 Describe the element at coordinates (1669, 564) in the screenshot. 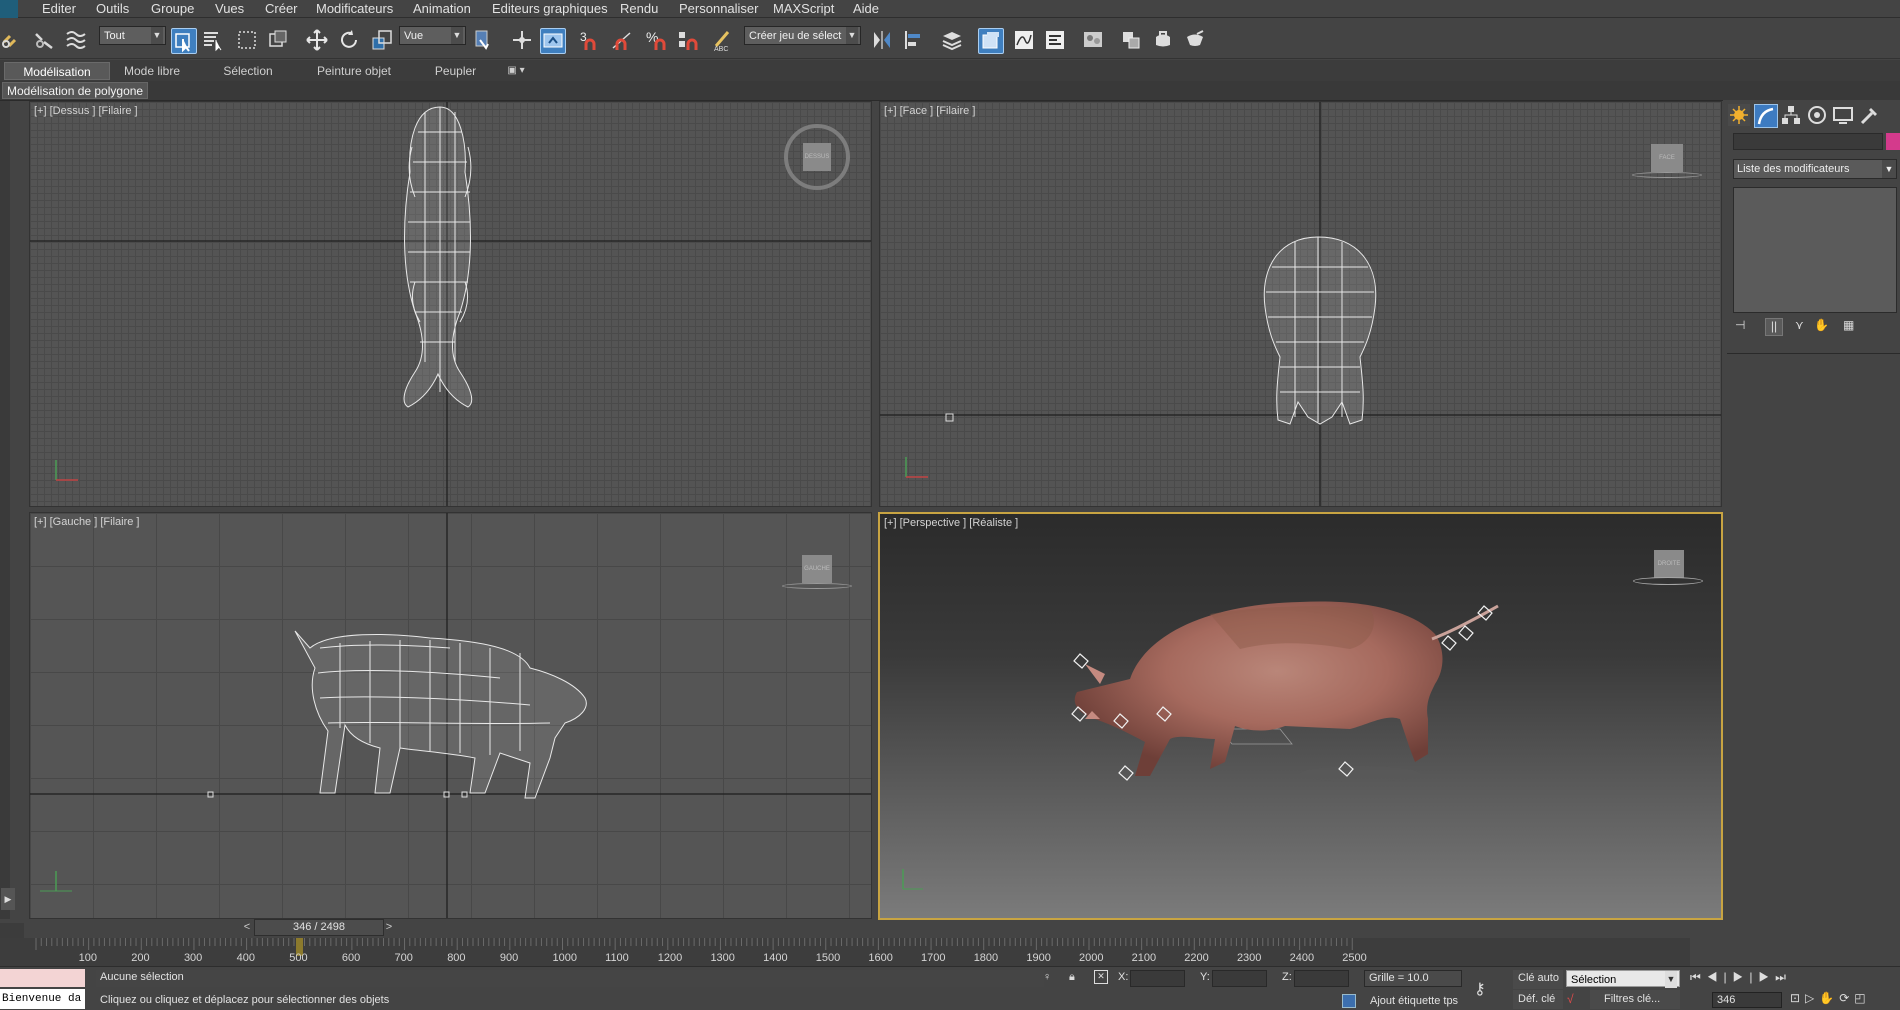

I see `viewcube: DROITE` at that location.